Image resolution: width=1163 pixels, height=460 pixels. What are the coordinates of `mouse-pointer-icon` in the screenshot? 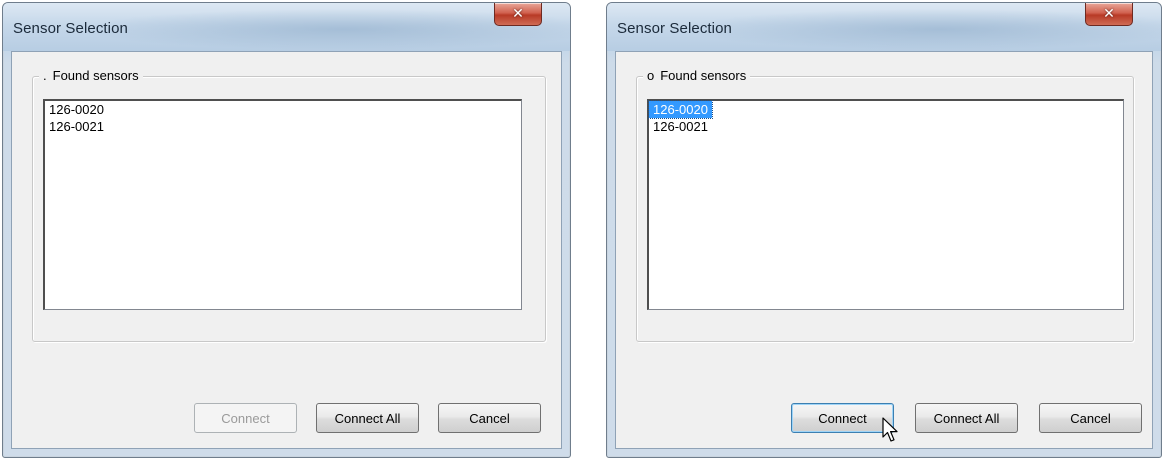 It's located at (890, 429).